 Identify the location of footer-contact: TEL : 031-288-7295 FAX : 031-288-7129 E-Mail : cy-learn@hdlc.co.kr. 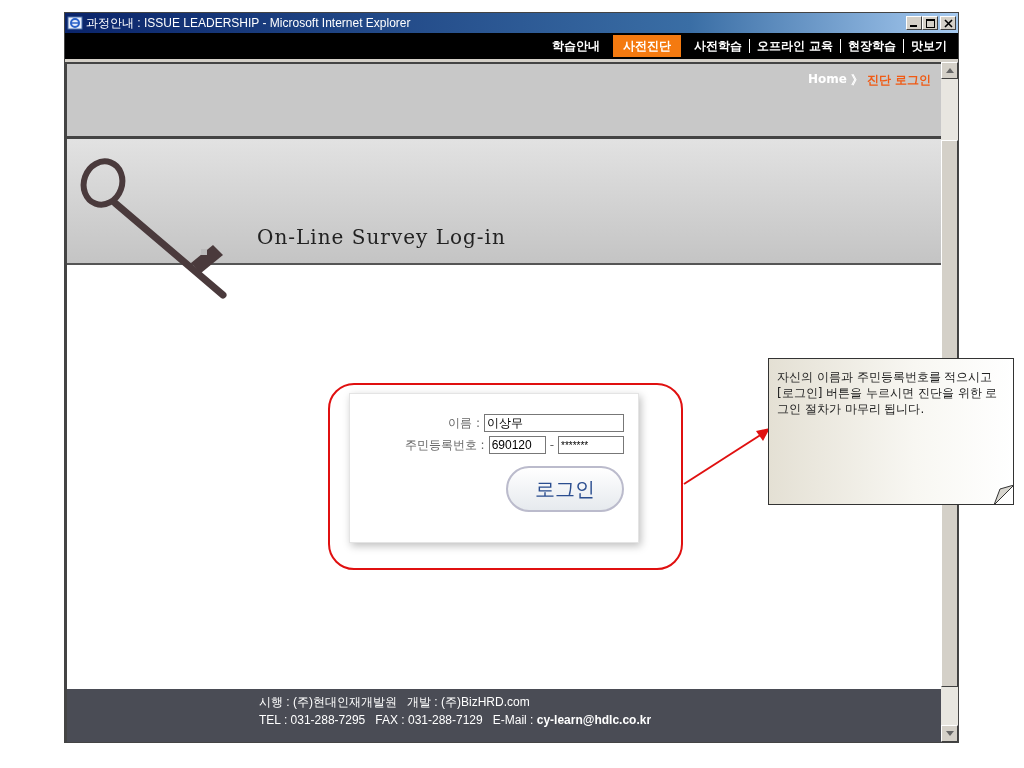
(456, 720).